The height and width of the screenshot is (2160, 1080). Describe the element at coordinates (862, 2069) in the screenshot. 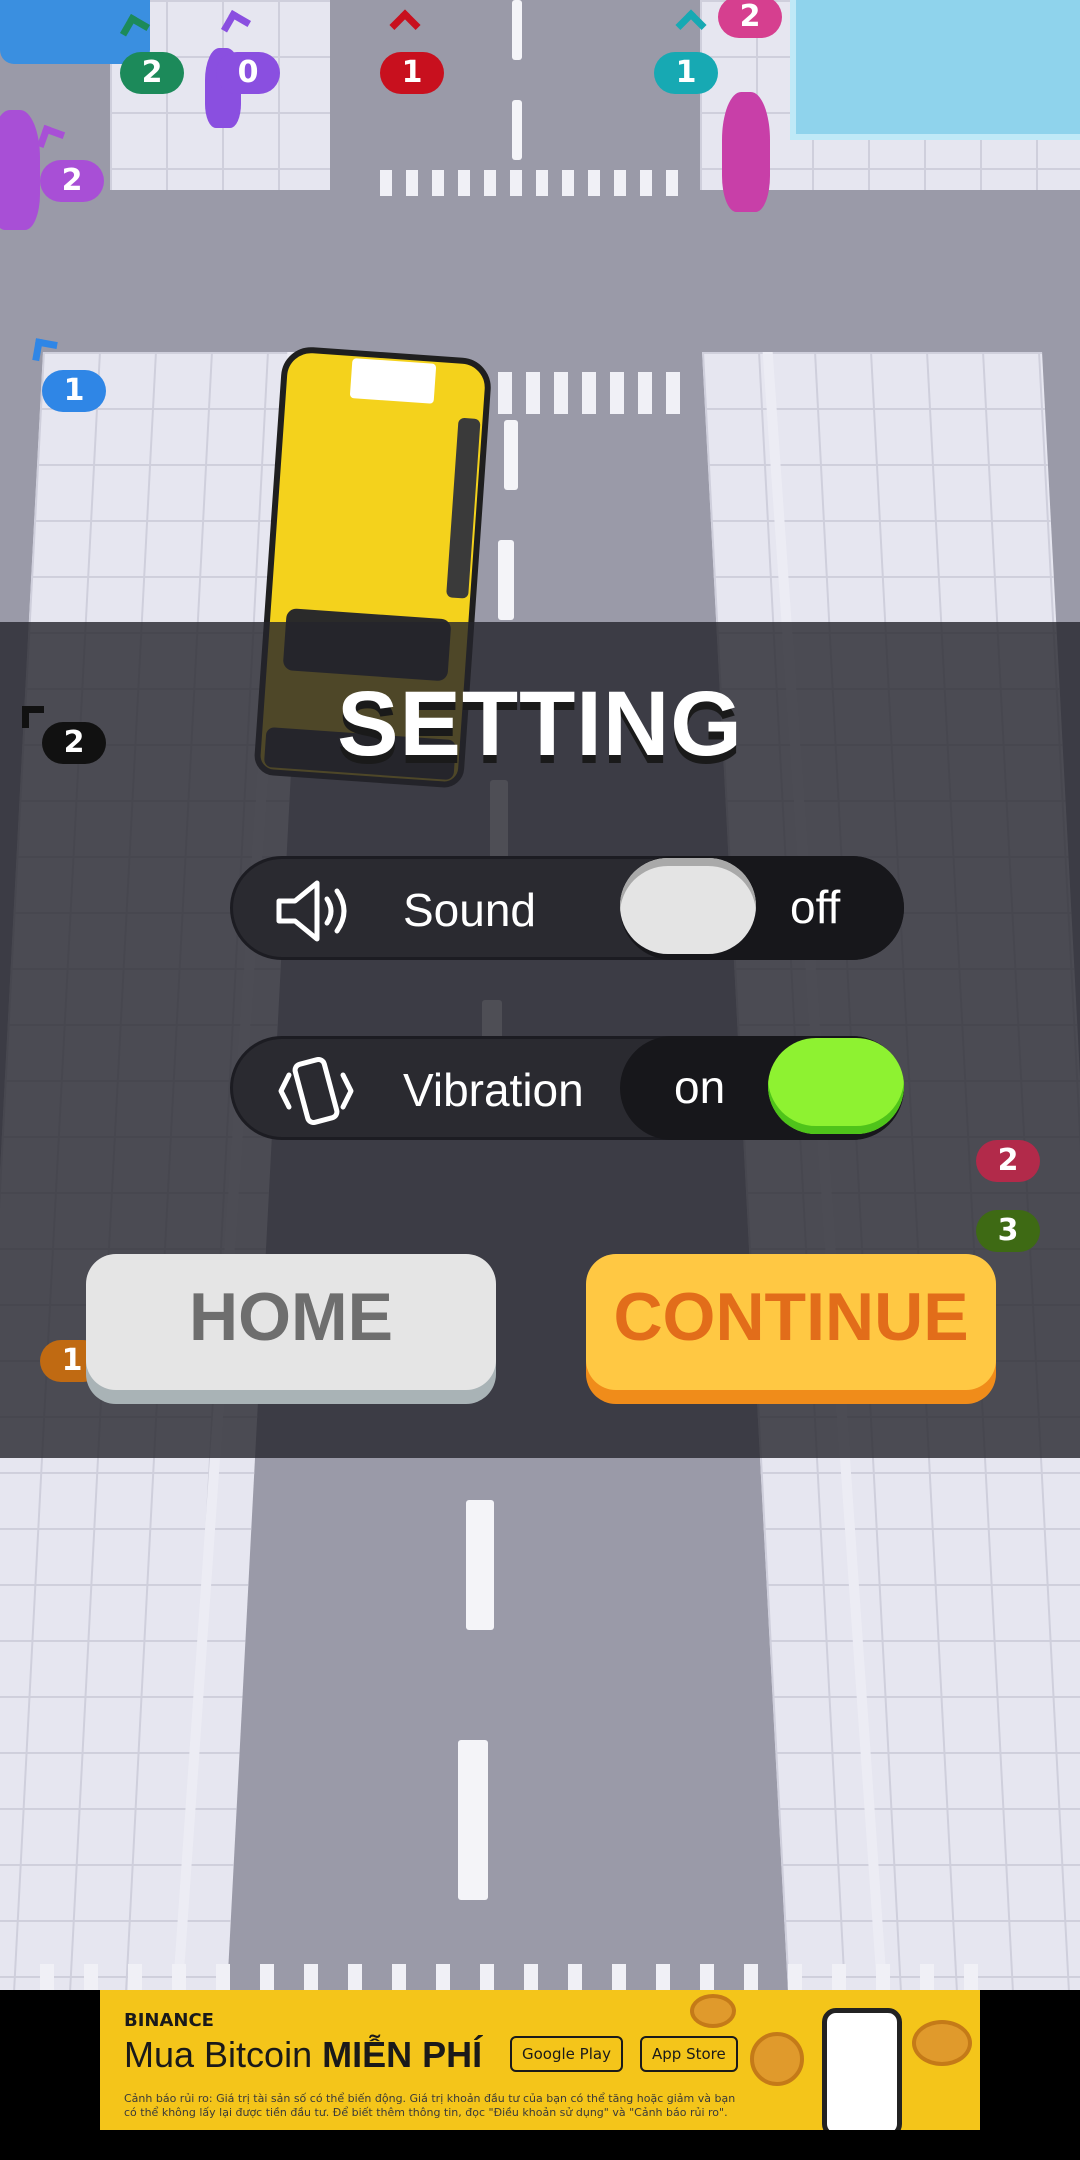

I see `phone-icon` at that location.